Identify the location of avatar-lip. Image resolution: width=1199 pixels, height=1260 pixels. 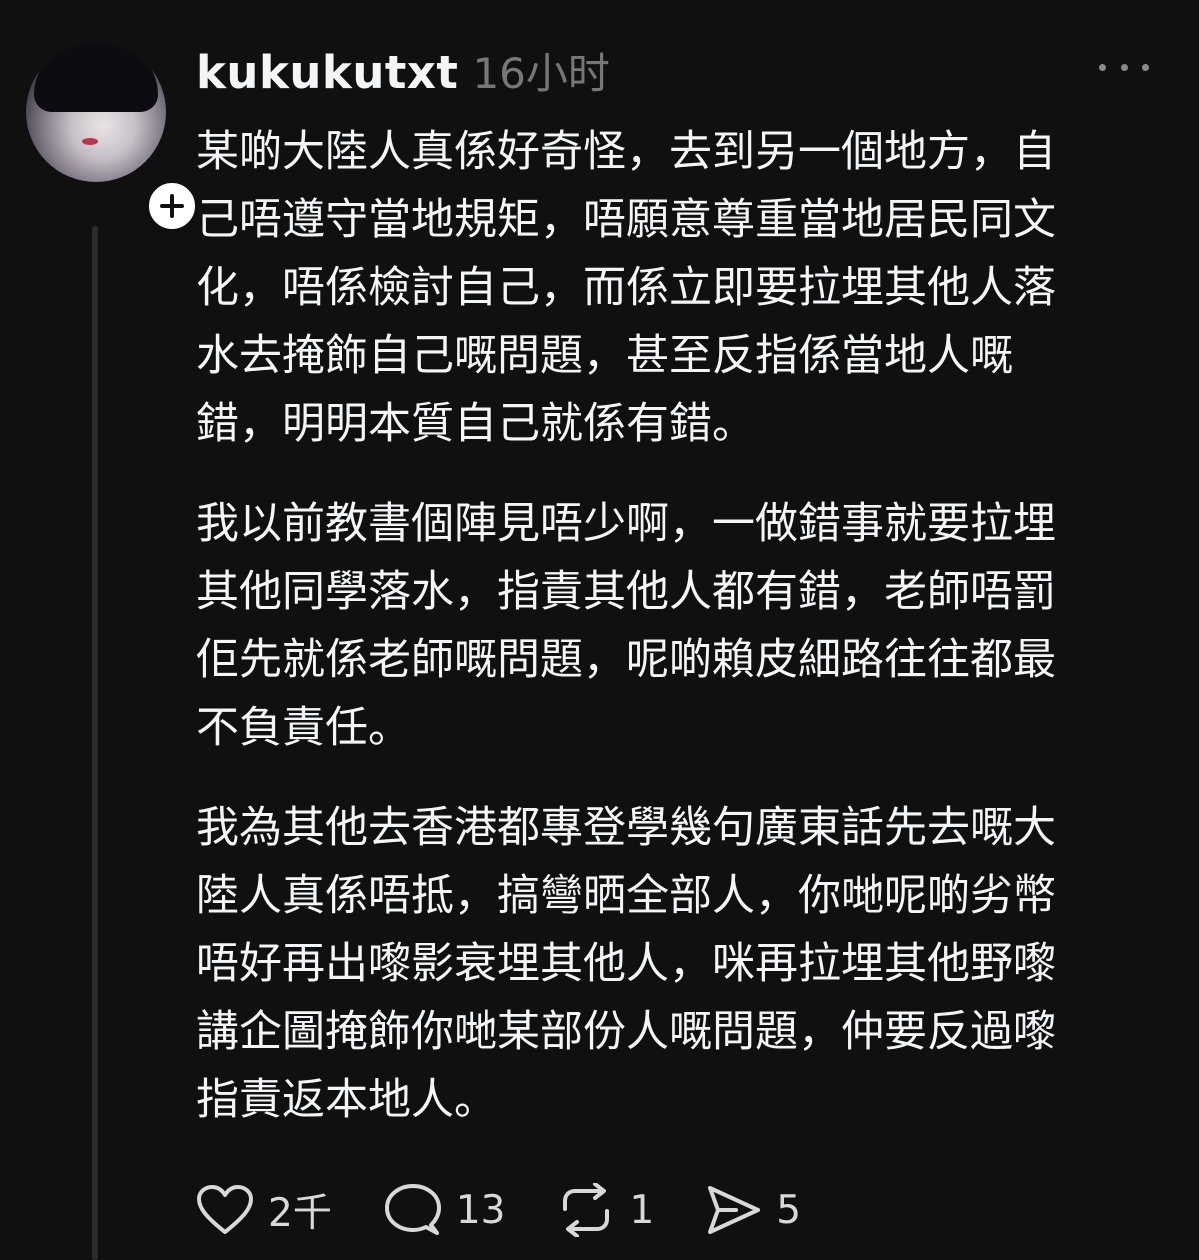
(90, 141).